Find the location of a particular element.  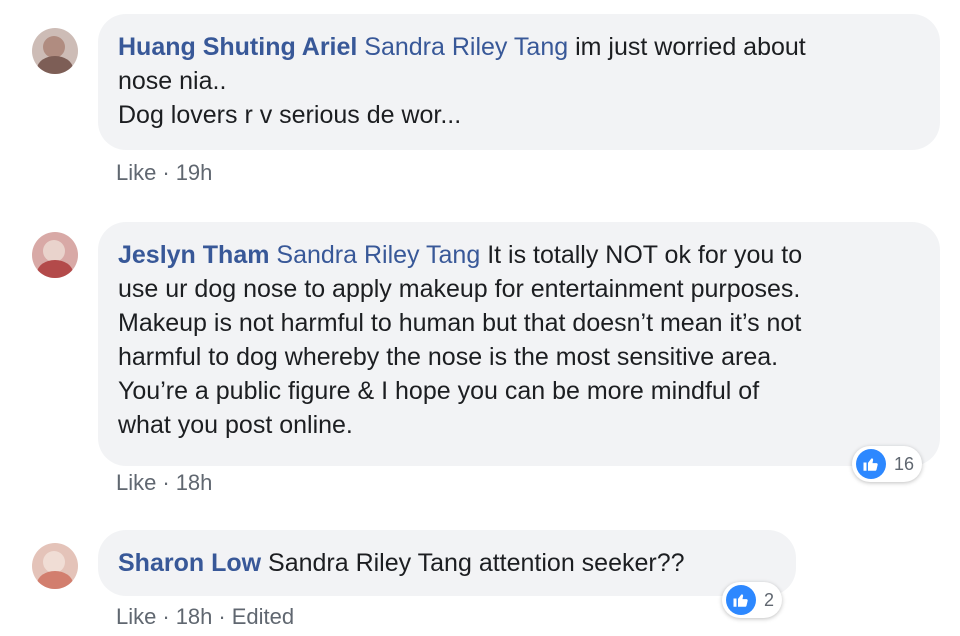

comment-text: attention seeker?? is located at coordinates (581, 563).